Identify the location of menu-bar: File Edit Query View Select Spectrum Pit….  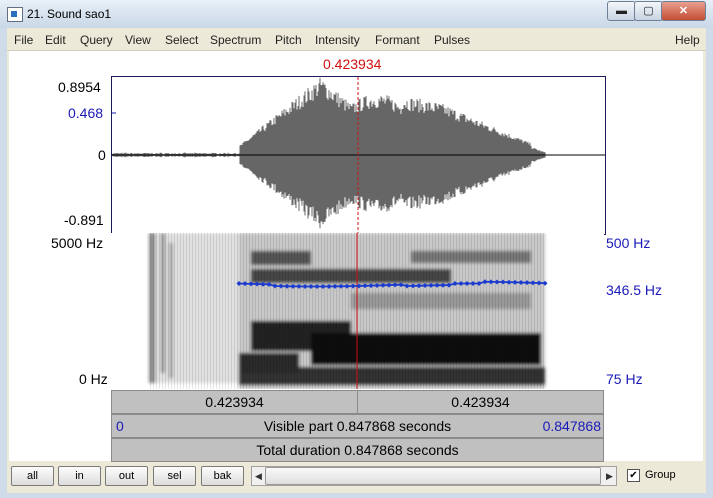
(356, 40).